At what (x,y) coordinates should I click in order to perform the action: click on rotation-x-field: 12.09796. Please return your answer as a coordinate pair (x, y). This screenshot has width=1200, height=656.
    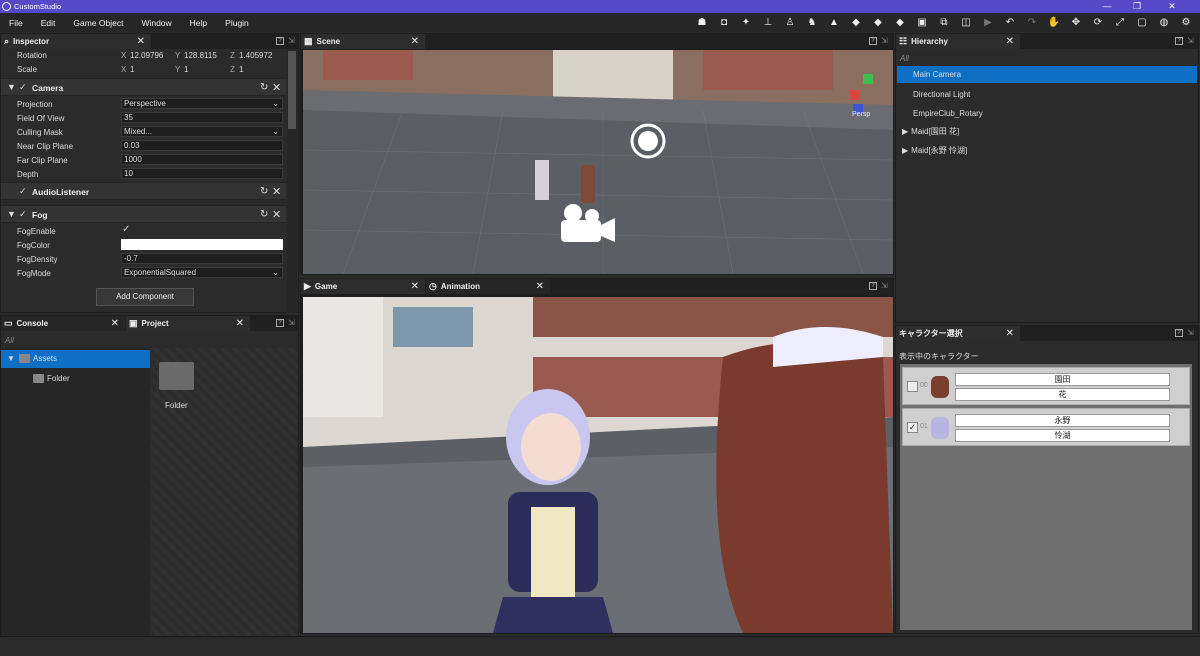
    Looking at the image, I should click on (146, 55).